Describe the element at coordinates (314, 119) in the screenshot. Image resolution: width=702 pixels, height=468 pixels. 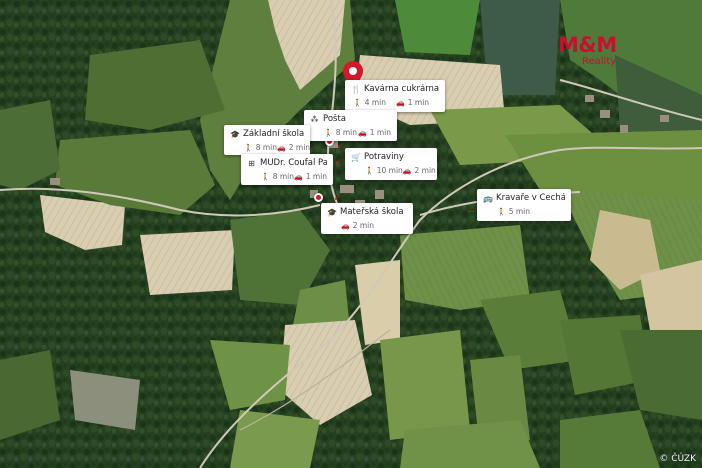
I see `post-icon: ⁂` at that location.